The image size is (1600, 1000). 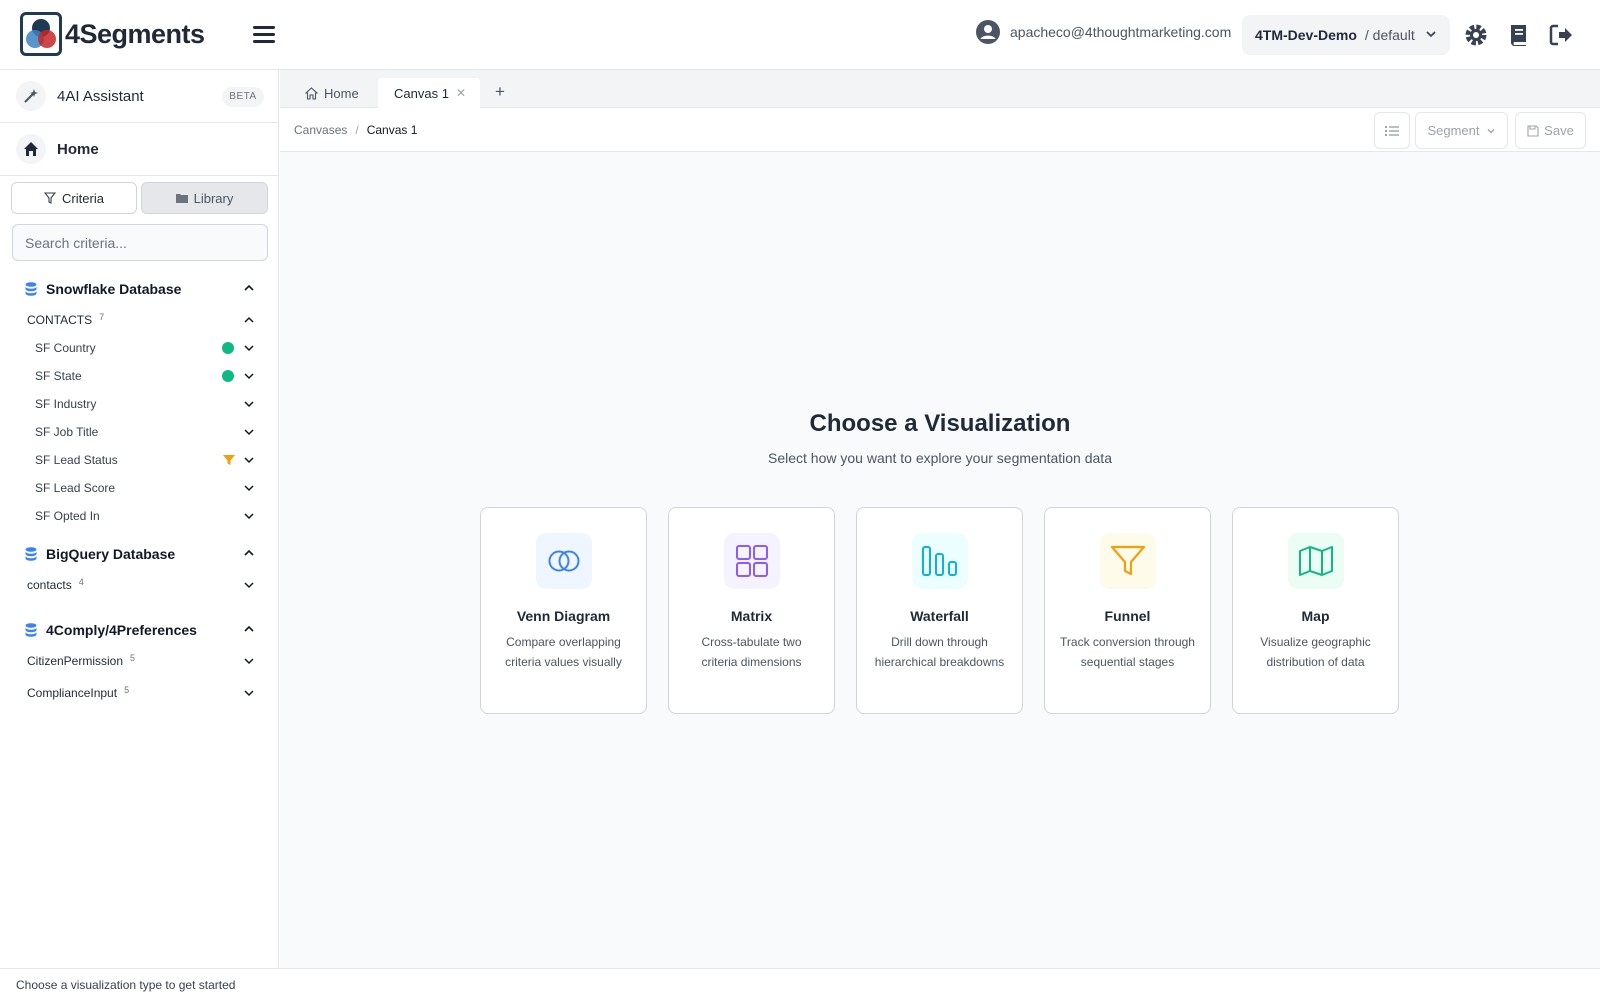 What do you see at coordinates (31, 96) in the screenshot?
I see `magic-wand-icon` at bounding box center [31, 96].